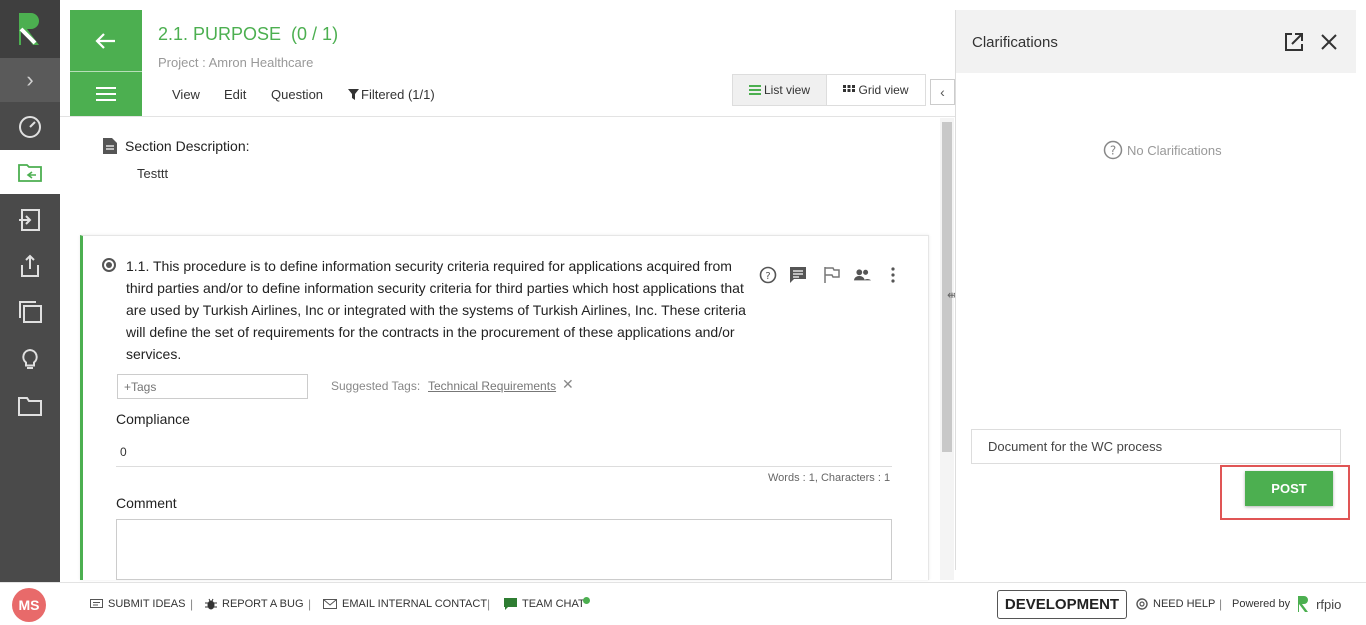  I want to click on sidebar-item-folders, so click(30, 406).